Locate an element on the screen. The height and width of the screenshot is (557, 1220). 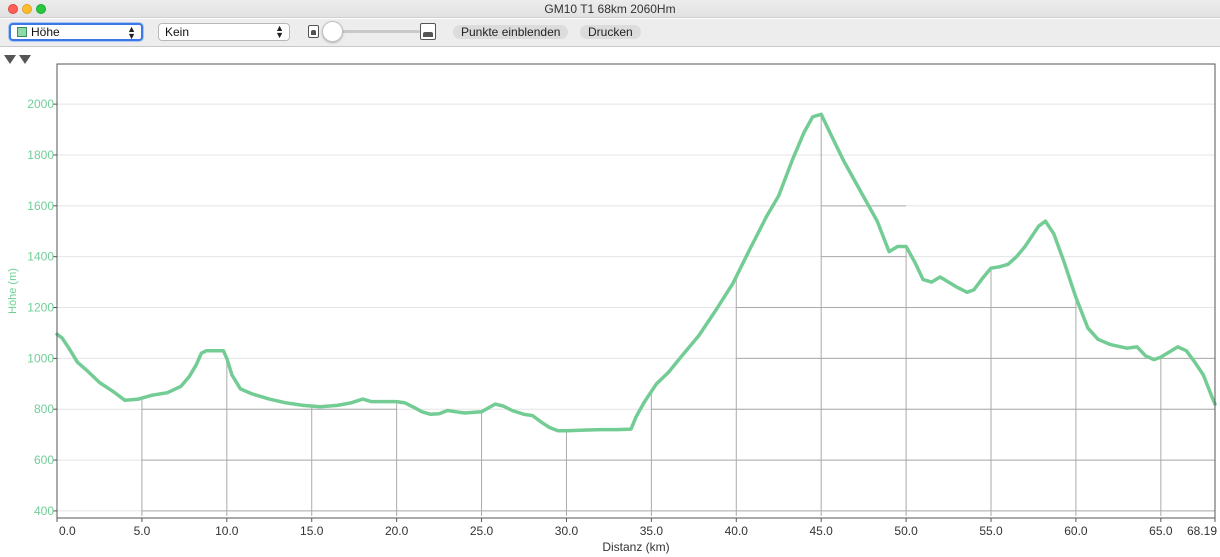
x-tick-label: 20.0 is located at coordinates (397, 531).